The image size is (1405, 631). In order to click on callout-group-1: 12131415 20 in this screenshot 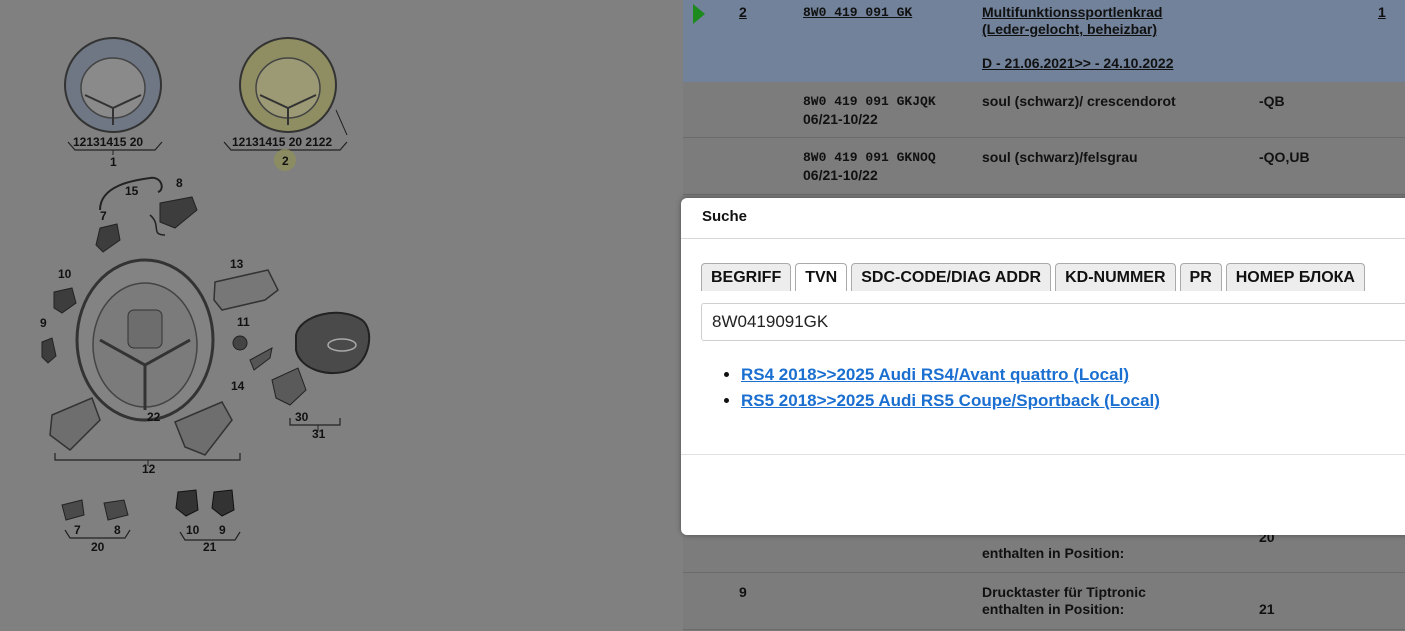, I will do `click(108, 142)`.